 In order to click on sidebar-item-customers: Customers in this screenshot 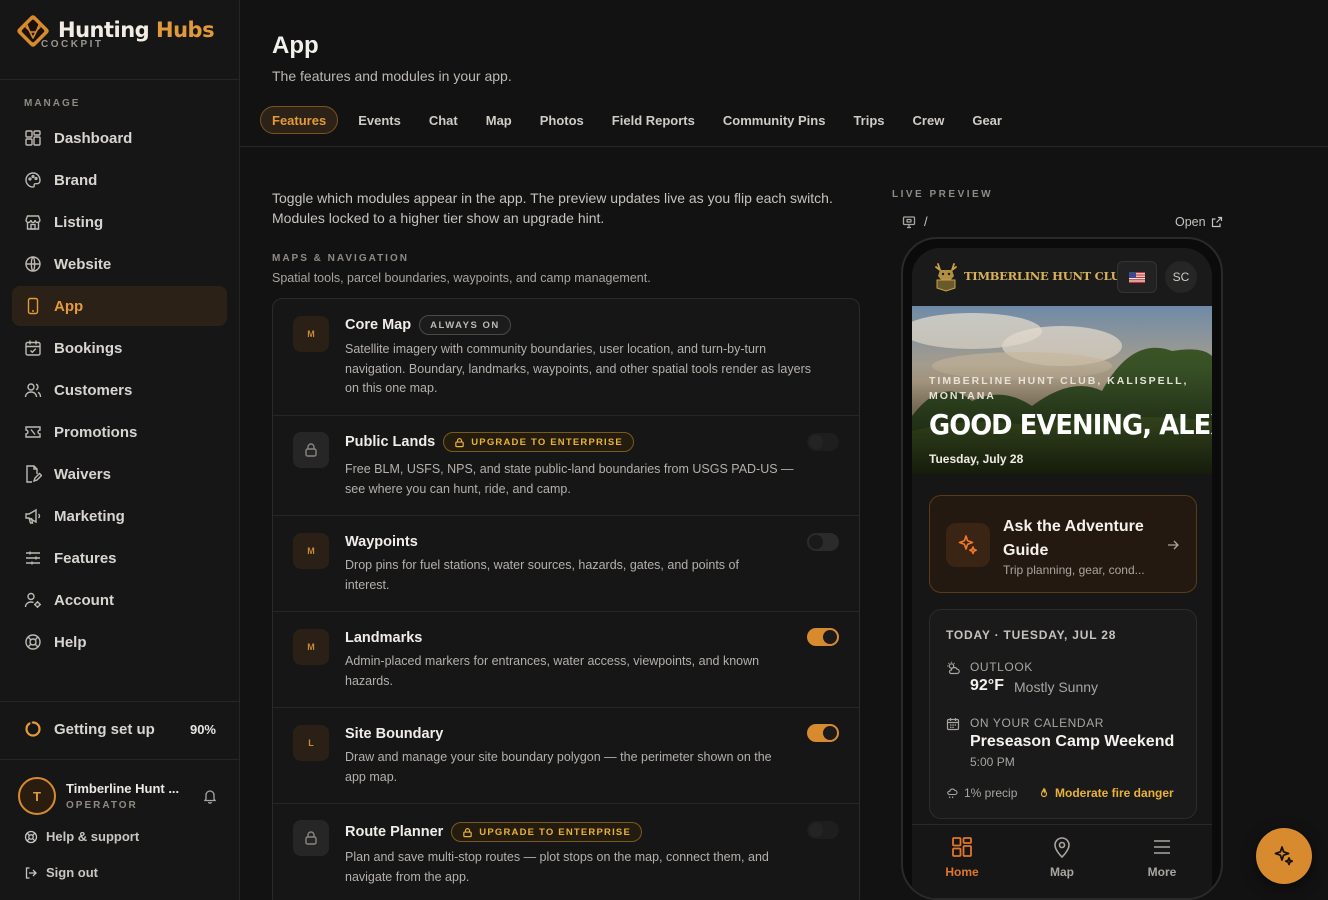, I will do `click(119, 390)`.